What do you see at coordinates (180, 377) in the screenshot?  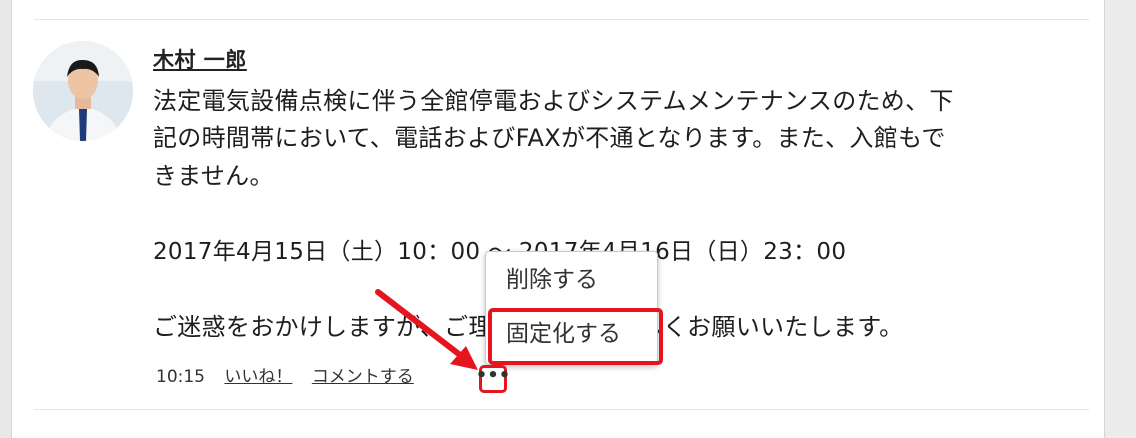 I see `post-timestamp: 10:15` at bounding box center [180, 377].